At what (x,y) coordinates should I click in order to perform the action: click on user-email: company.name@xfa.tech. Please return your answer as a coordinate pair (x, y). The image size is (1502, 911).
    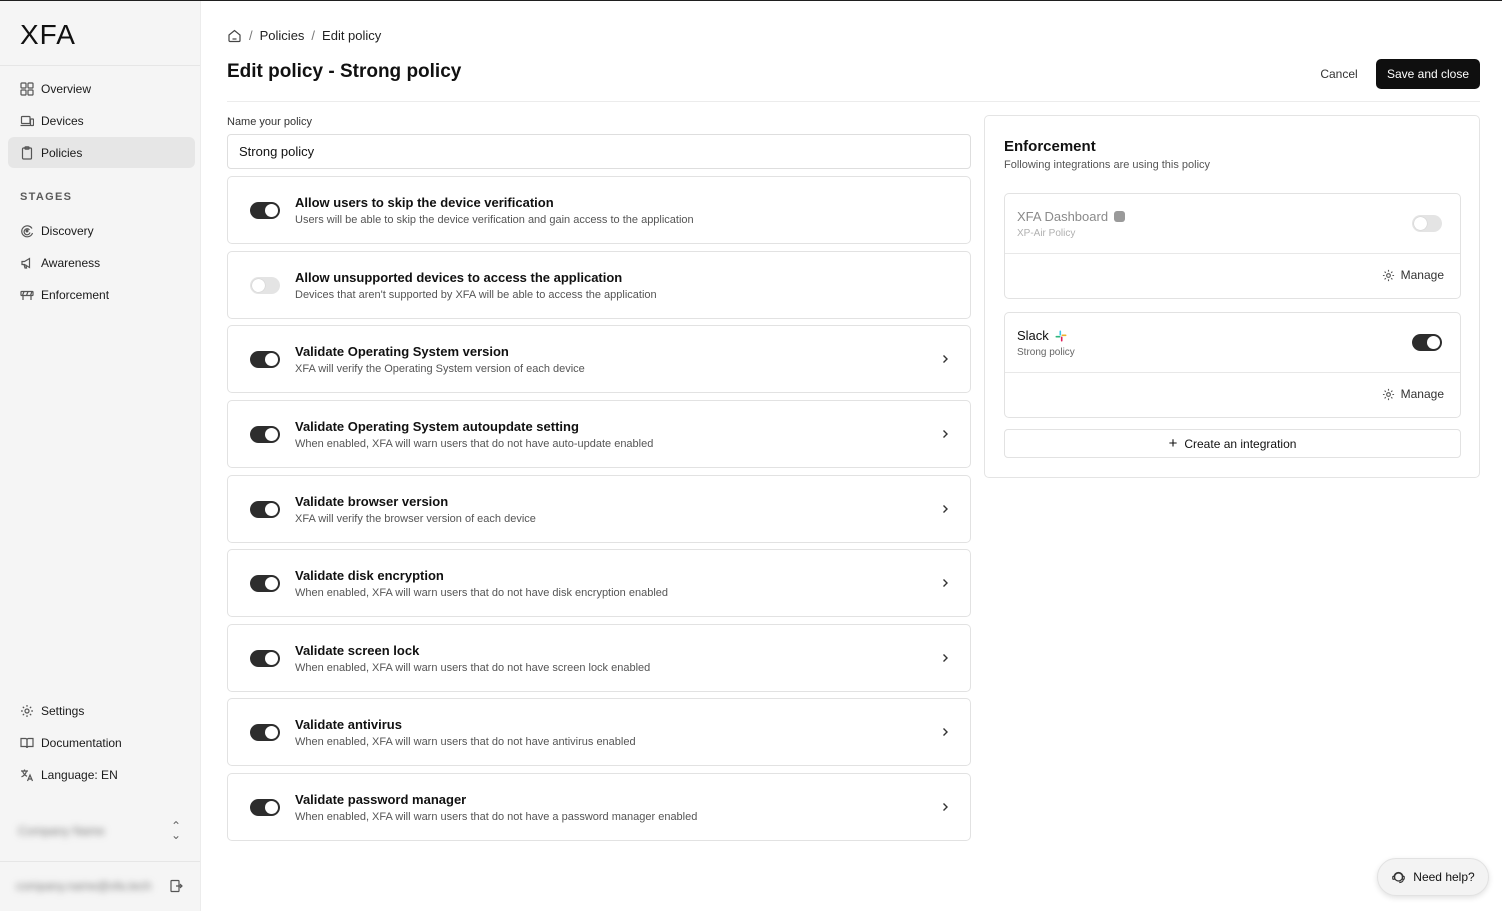
    Looking at the image, I should click on (84, 886).